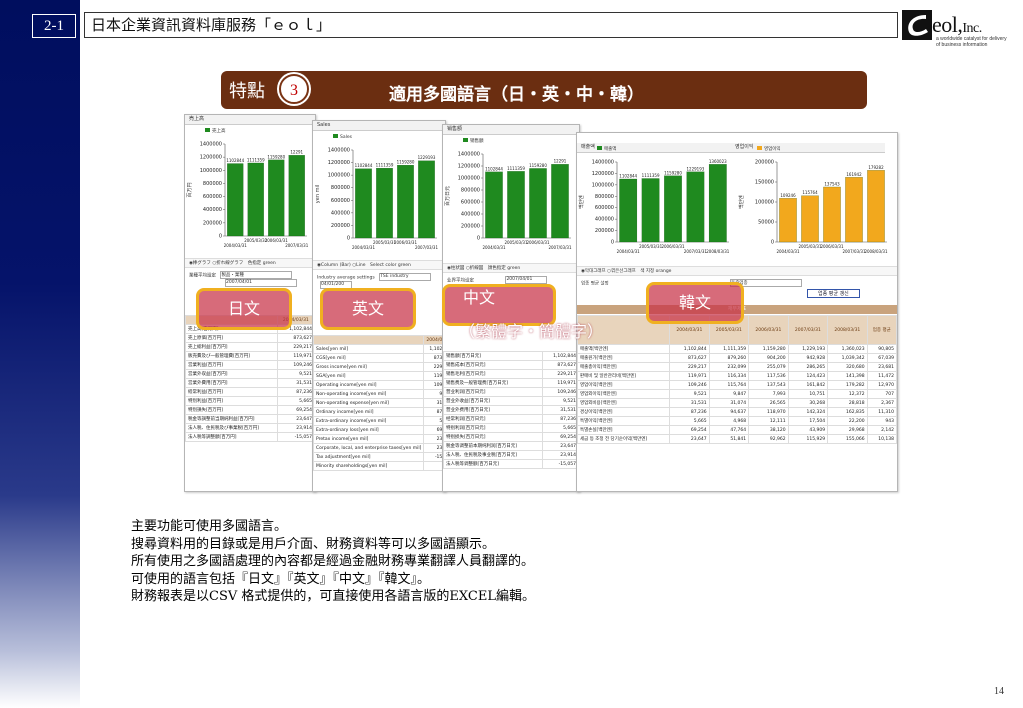  I want to click on y-tick-label: 1400000, so click(603, 163).